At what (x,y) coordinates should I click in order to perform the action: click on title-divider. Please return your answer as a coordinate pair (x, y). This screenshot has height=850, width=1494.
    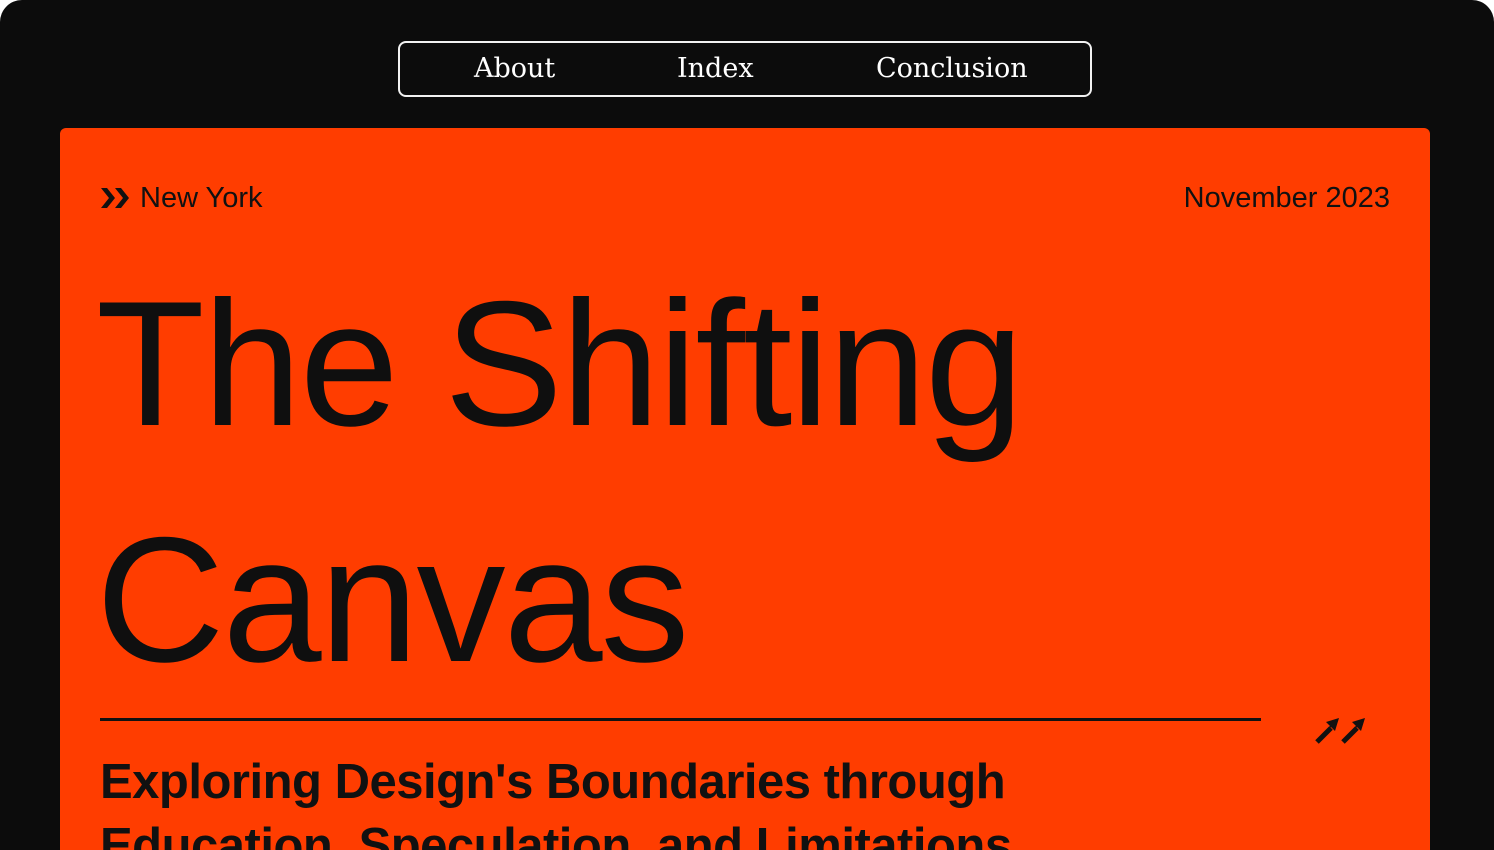
    Looking at the image, I should click on (680, 719).